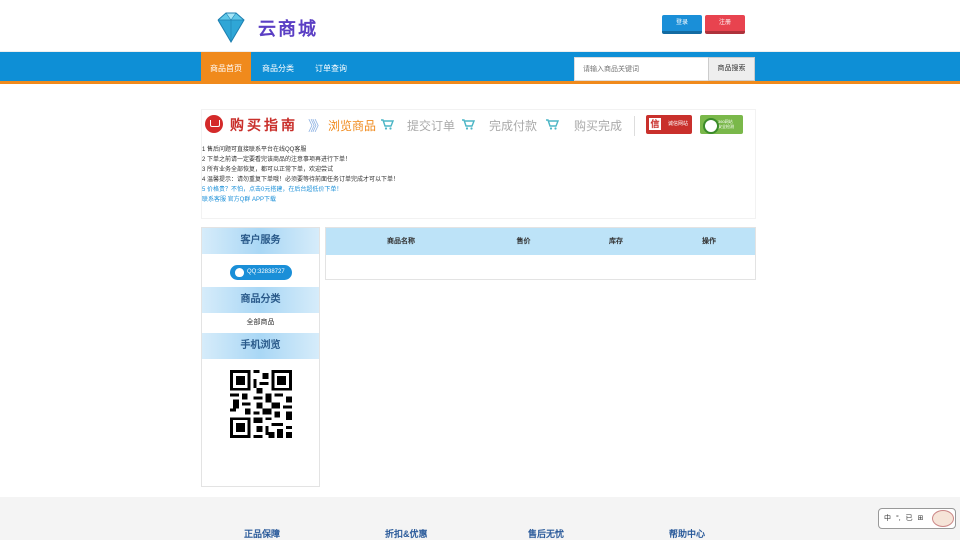 This screenshot has height=540, width=960. Describe the element at coordinates (480, 518) in the screenshot. I see `footer: 正品保障 折扣&优惠 售后无忧 帮助中心` at that location.